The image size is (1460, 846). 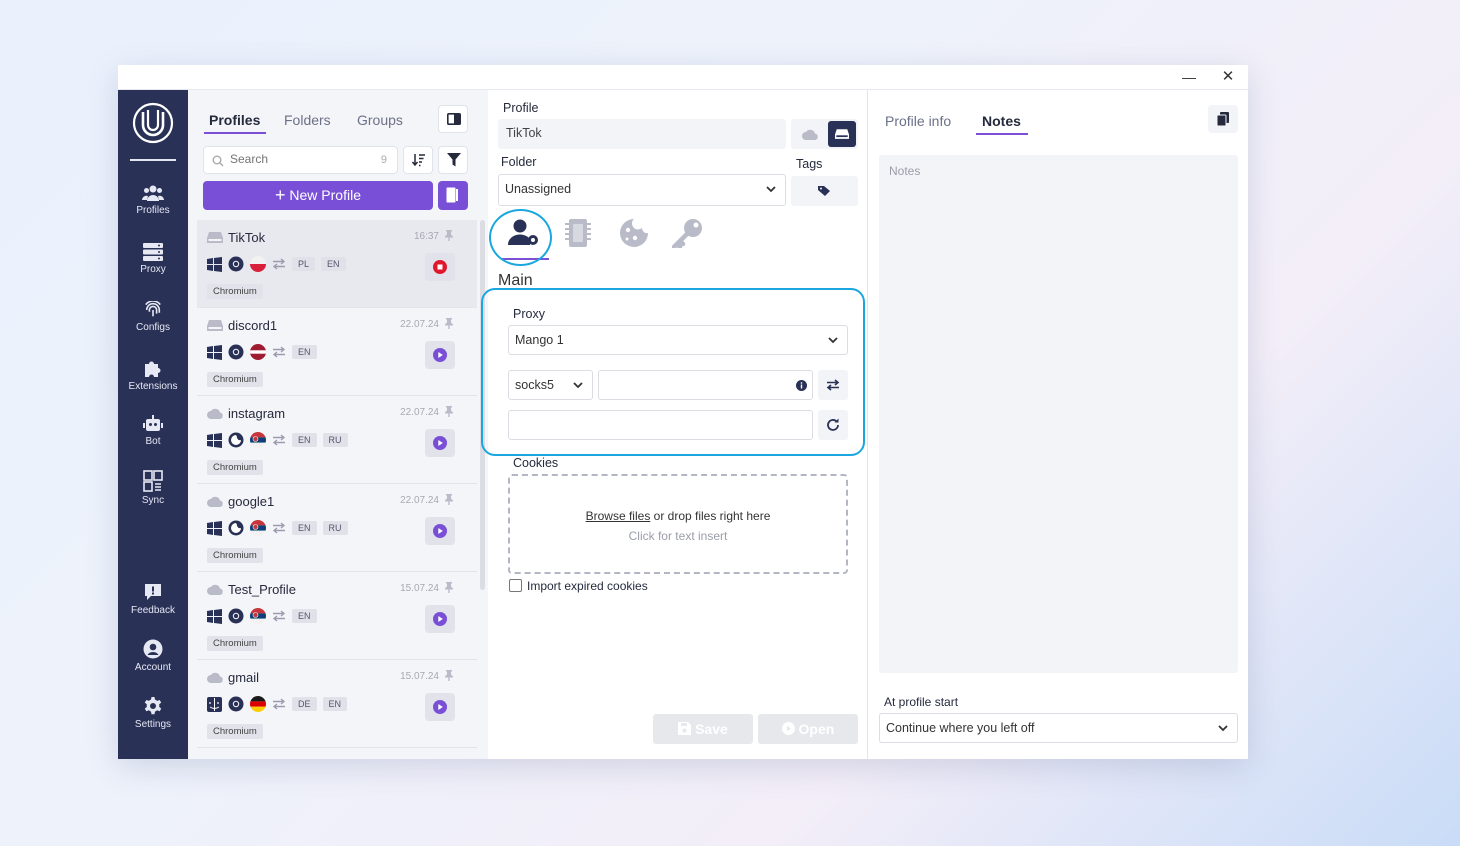 What do you see at coordinates (703, 729) in the screenshot?
I see `save-button: Save` at bounding box center [703, 729].